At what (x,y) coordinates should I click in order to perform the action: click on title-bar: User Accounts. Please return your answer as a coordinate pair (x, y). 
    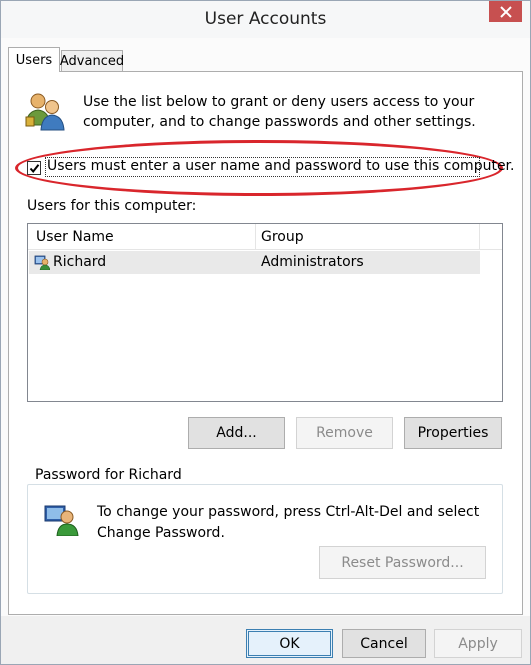
    Looking at the image, I should click on (265, 19).